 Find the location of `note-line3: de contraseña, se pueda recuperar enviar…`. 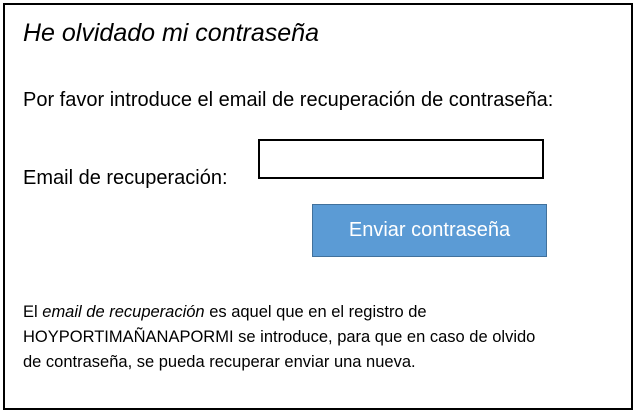

note-line3: de contraseña, se pueda recuperar enviar… is located at coordinates (219, 362).